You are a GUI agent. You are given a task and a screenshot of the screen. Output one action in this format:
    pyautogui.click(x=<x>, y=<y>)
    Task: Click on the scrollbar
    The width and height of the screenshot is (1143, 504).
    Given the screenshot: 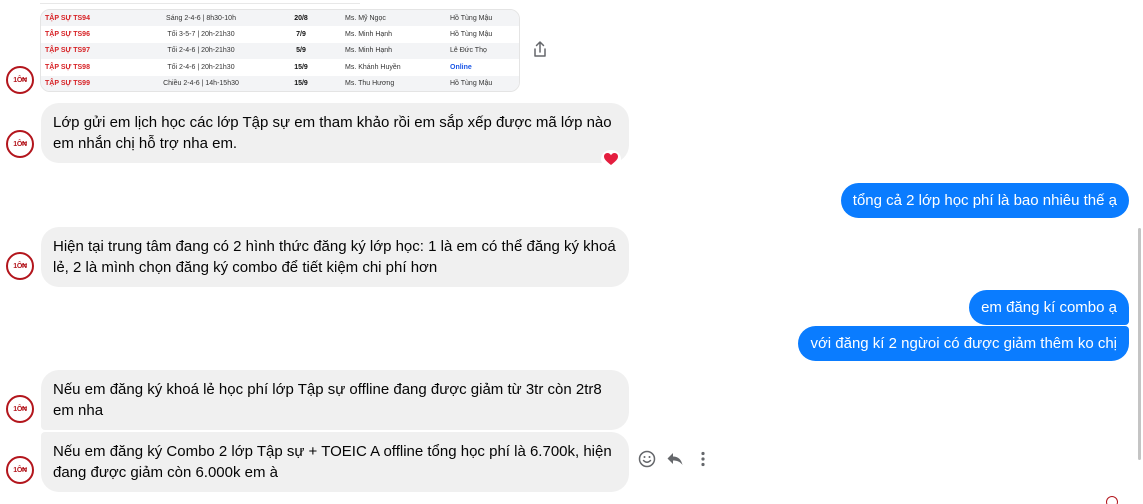 What is the action you would take?
    pyautogui.click(x=1140, y=252)
    